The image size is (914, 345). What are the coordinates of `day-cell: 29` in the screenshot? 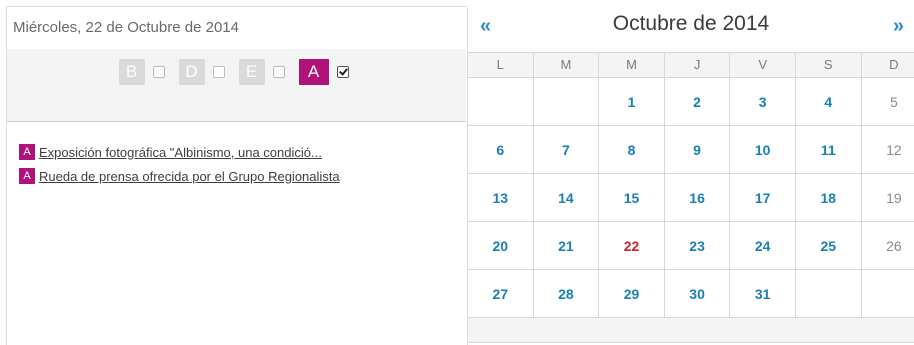 It's located at (632, 294).